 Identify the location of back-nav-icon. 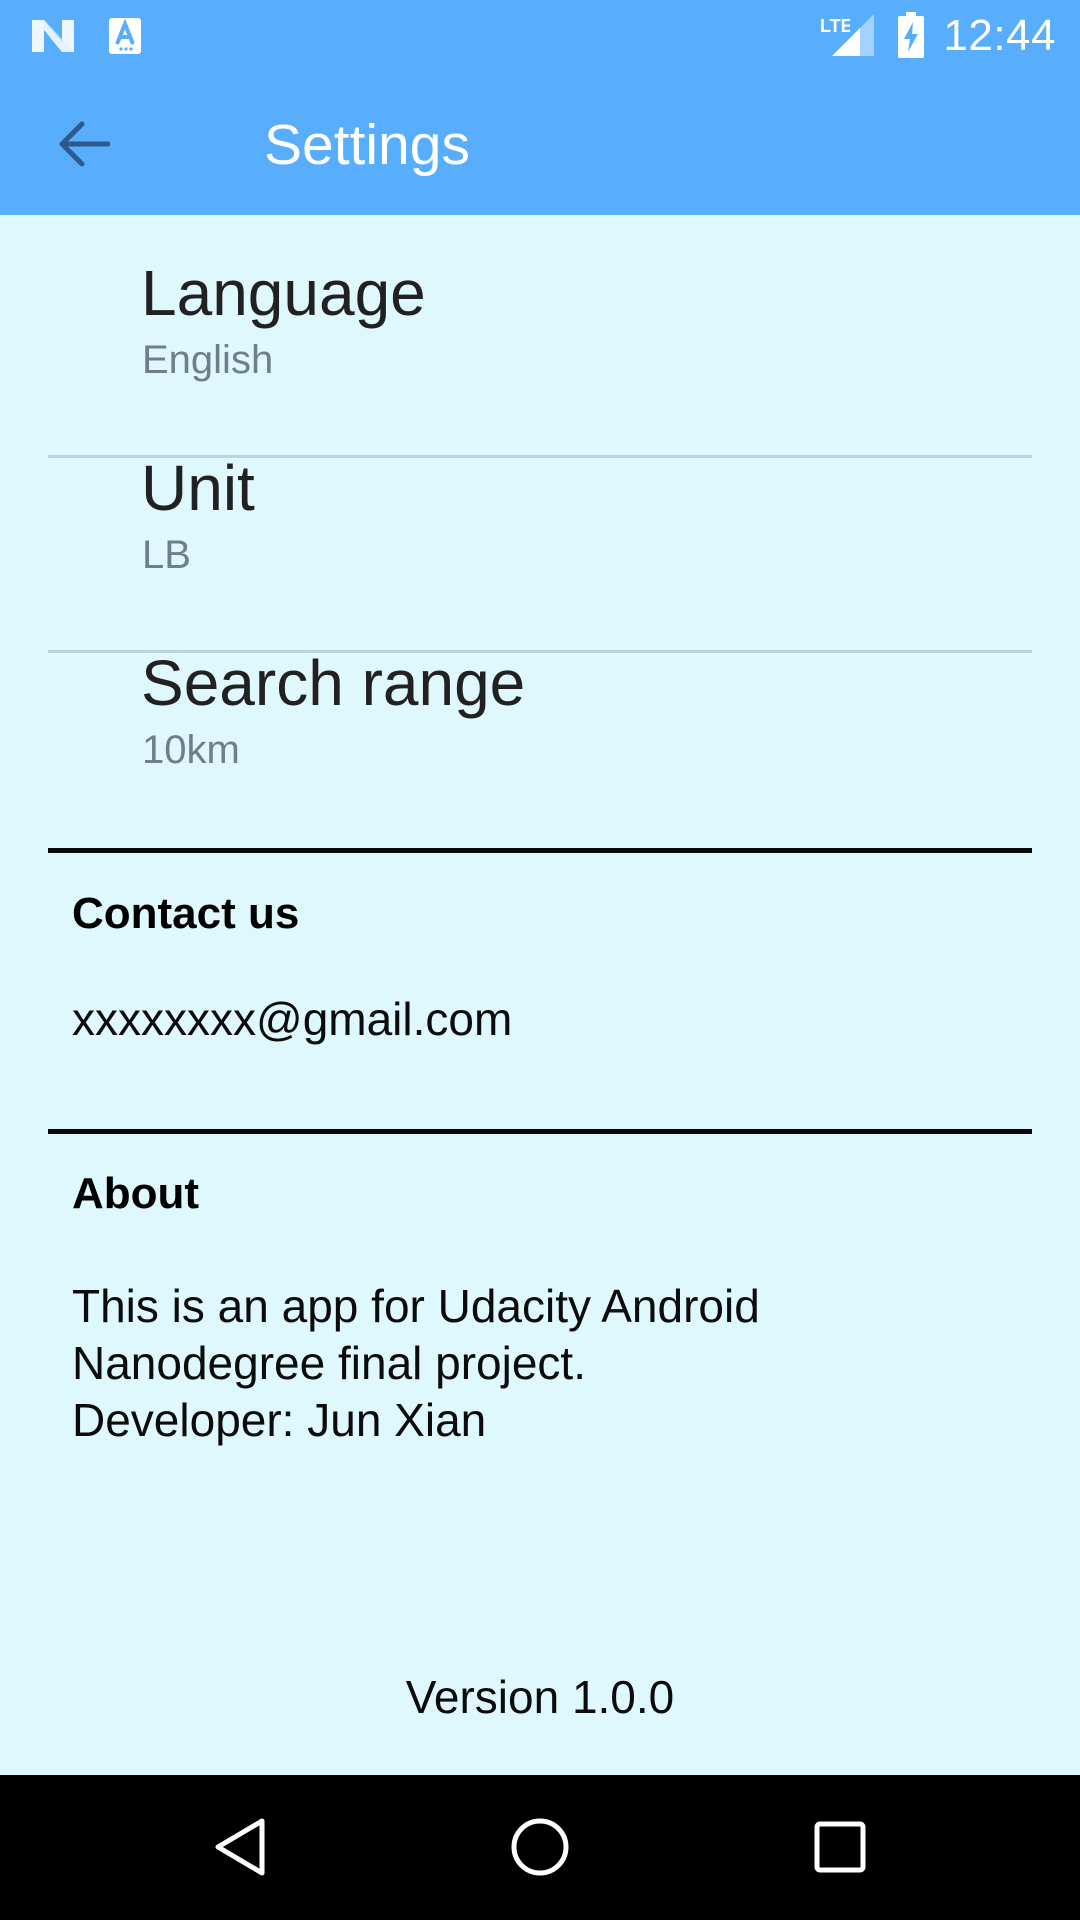
(240, 1847).